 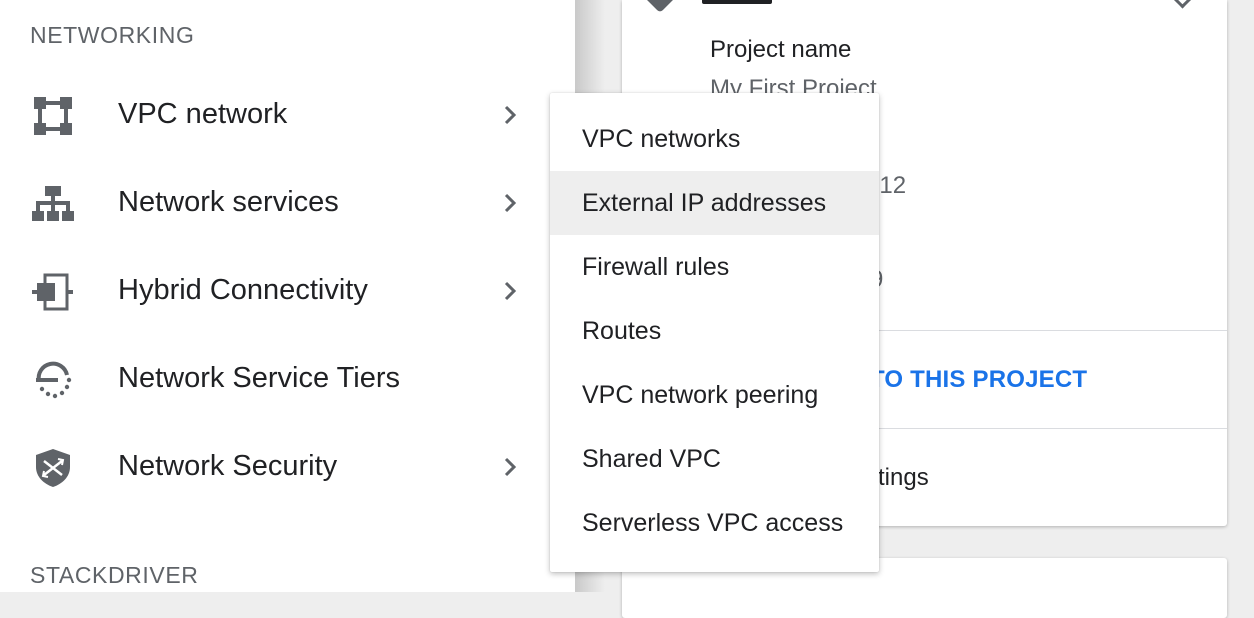 I want to click on shield-icon, so click(x=53, y=468).